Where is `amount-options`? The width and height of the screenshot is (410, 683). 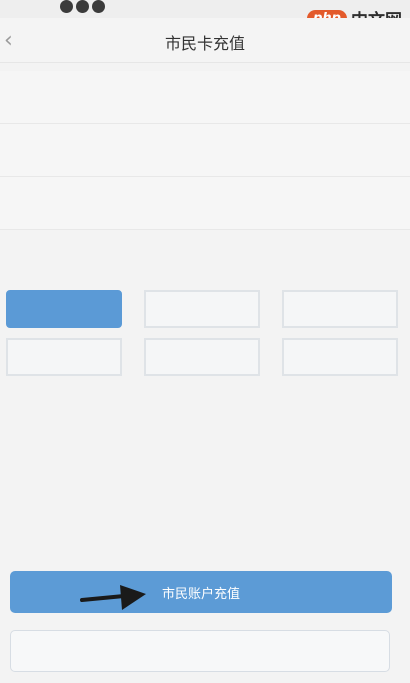
amount-options is located at coordinates (202, 333).